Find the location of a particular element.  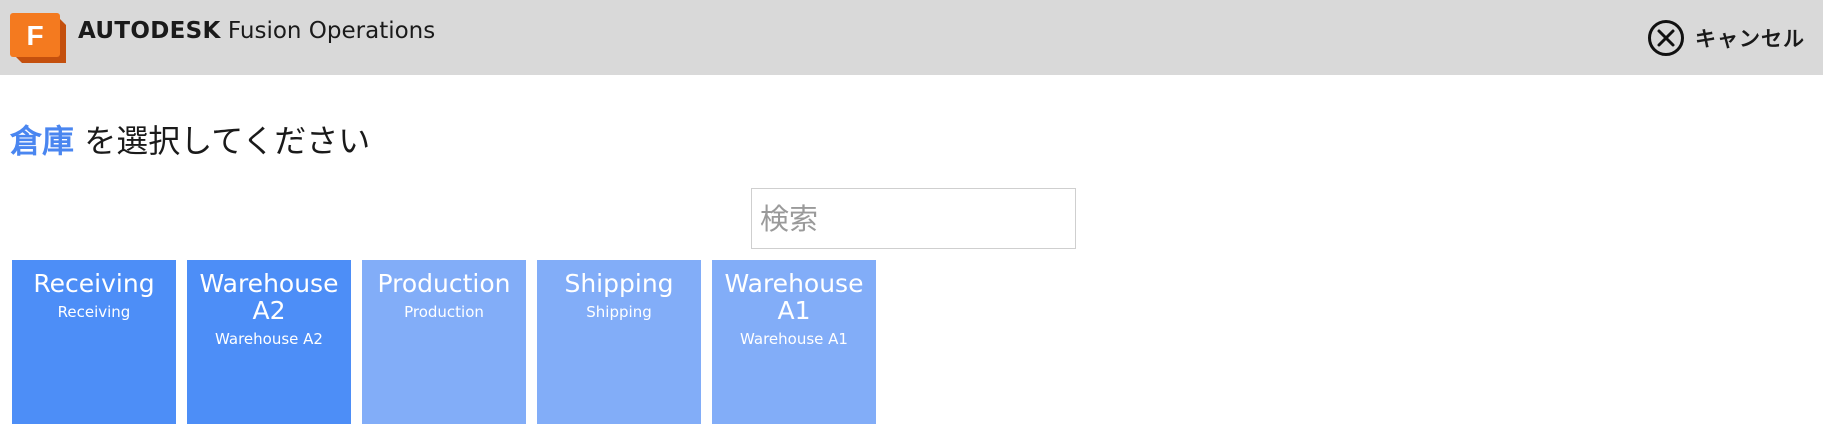

warehouse-tile-title: Receiving is located at coordinates (94, 283).